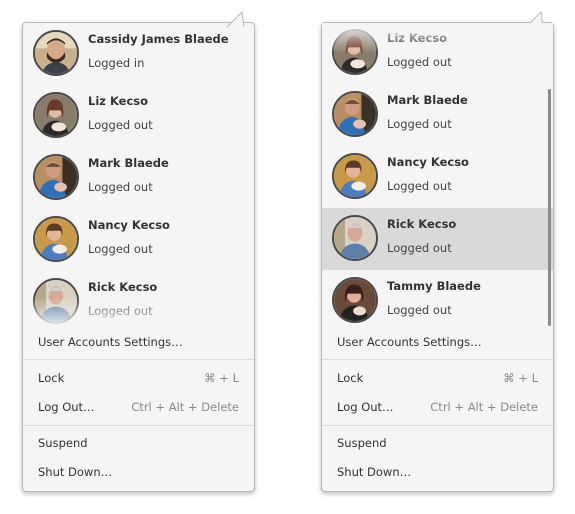  Describe the element at coordinates (116, 63) in the screenshot. I see `user-status: Logged in` at that location.